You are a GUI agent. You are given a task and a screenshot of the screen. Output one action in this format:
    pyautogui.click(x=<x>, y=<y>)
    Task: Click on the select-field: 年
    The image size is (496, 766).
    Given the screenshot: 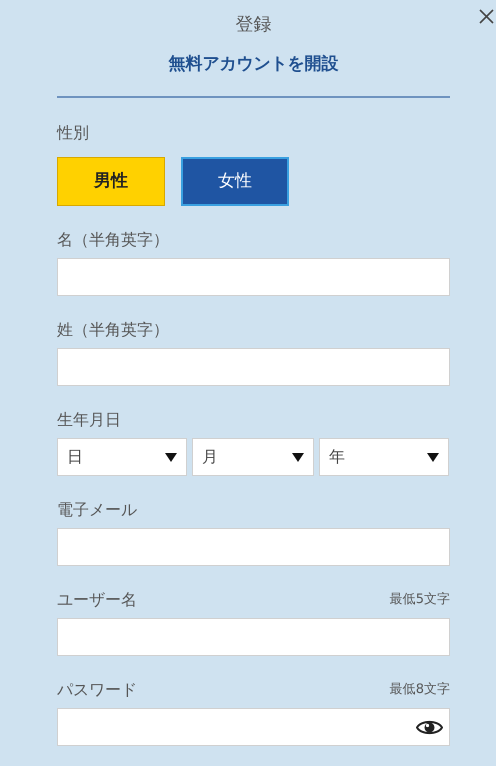 What is the action you would take?
    pyautogui.click(x=384, y=457)
    